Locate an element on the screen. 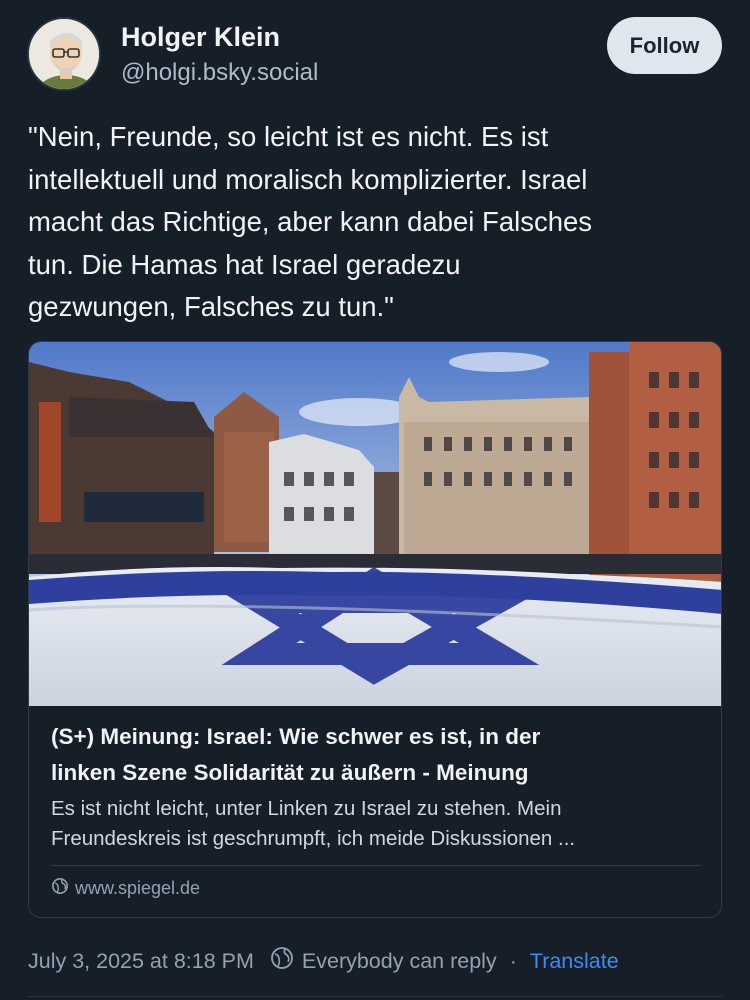 The width and height of the screenshot is (750, 1000). avatar is located at coordinates (64, 54).